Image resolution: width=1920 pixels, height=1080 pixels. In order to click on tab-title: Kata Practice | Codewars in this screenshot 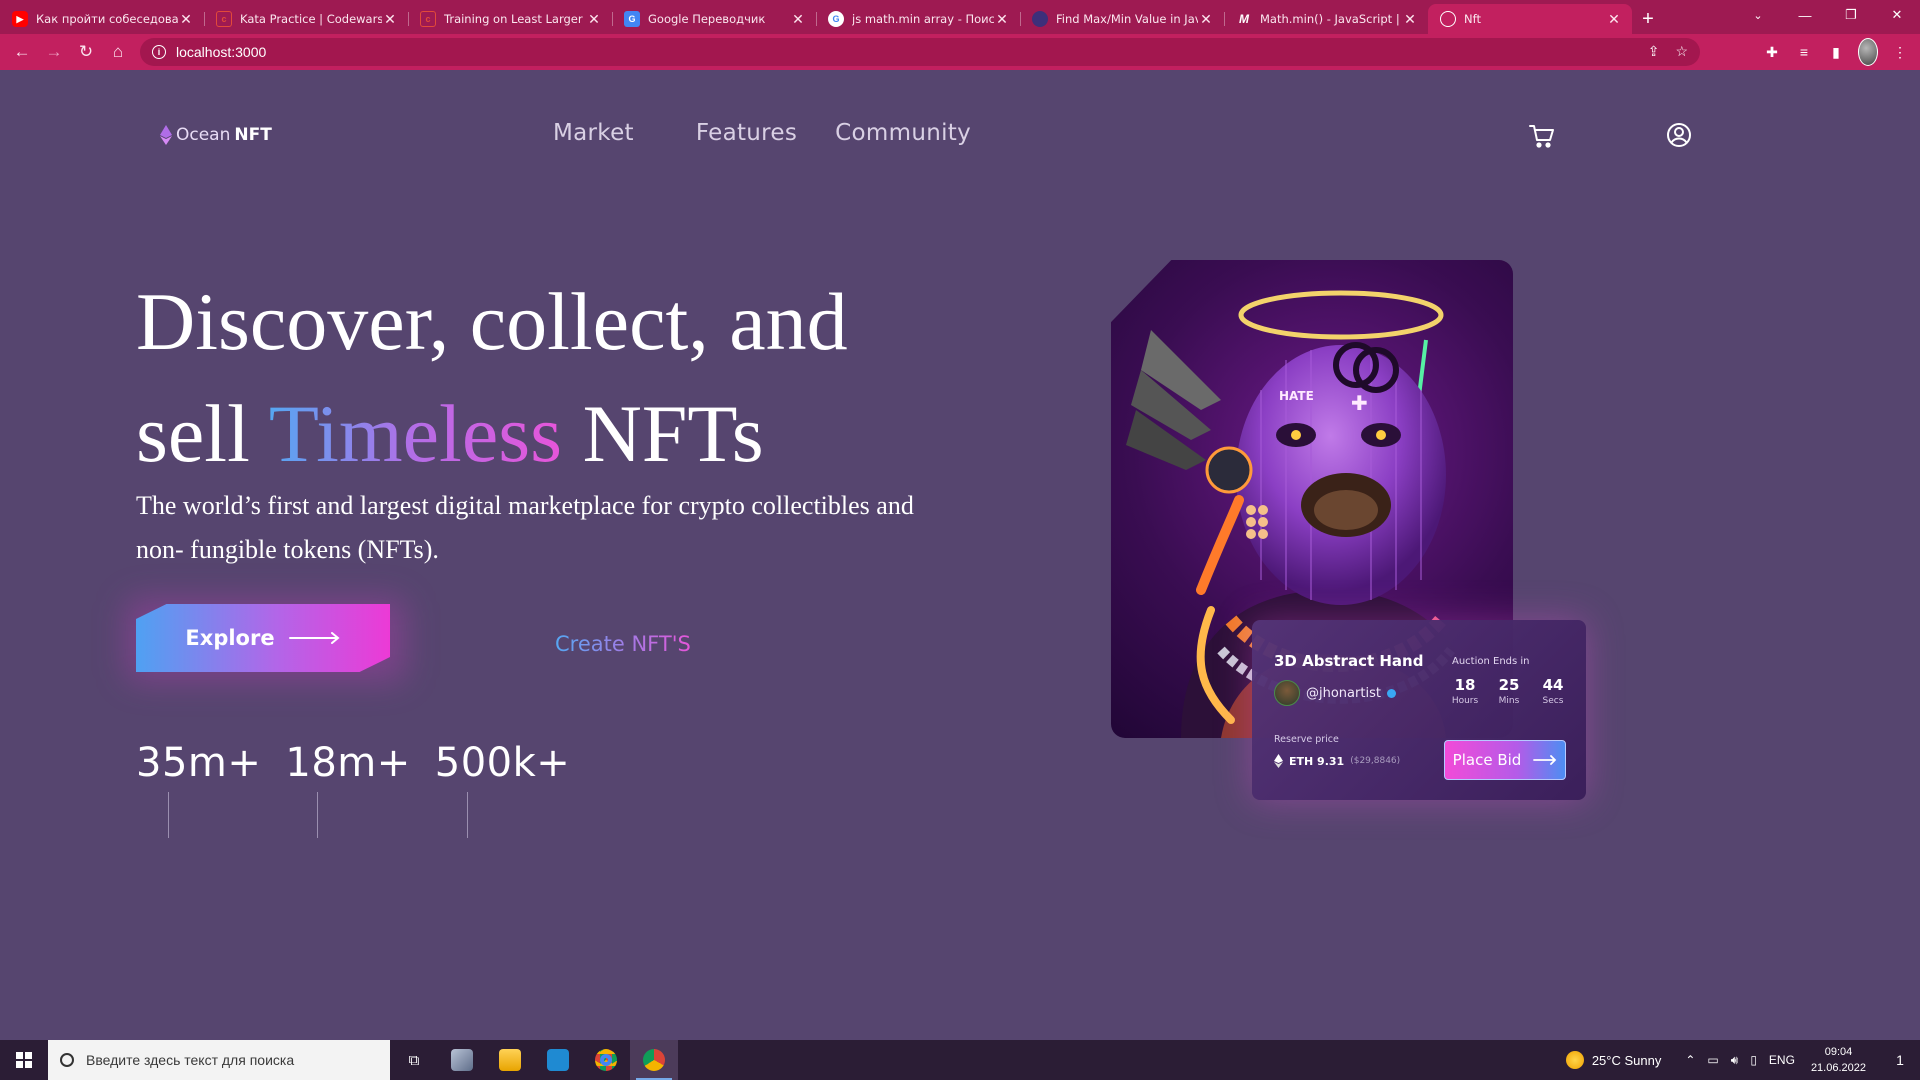, I will do `click(311, 19)`.